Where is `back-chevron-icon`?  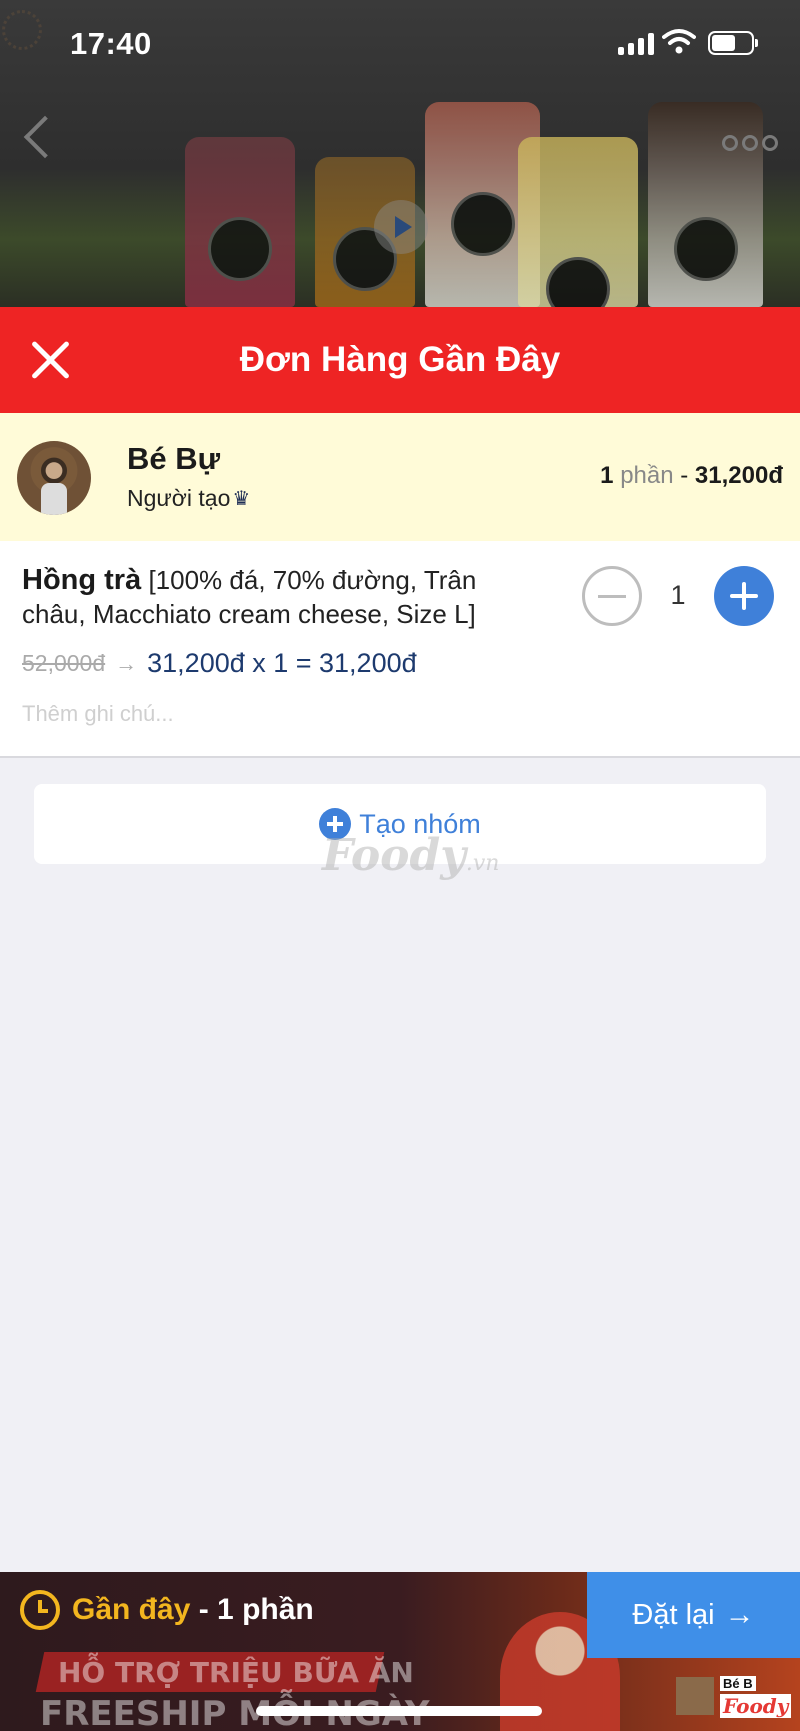
back-chevron-icon is located at coordinates (45, 137).